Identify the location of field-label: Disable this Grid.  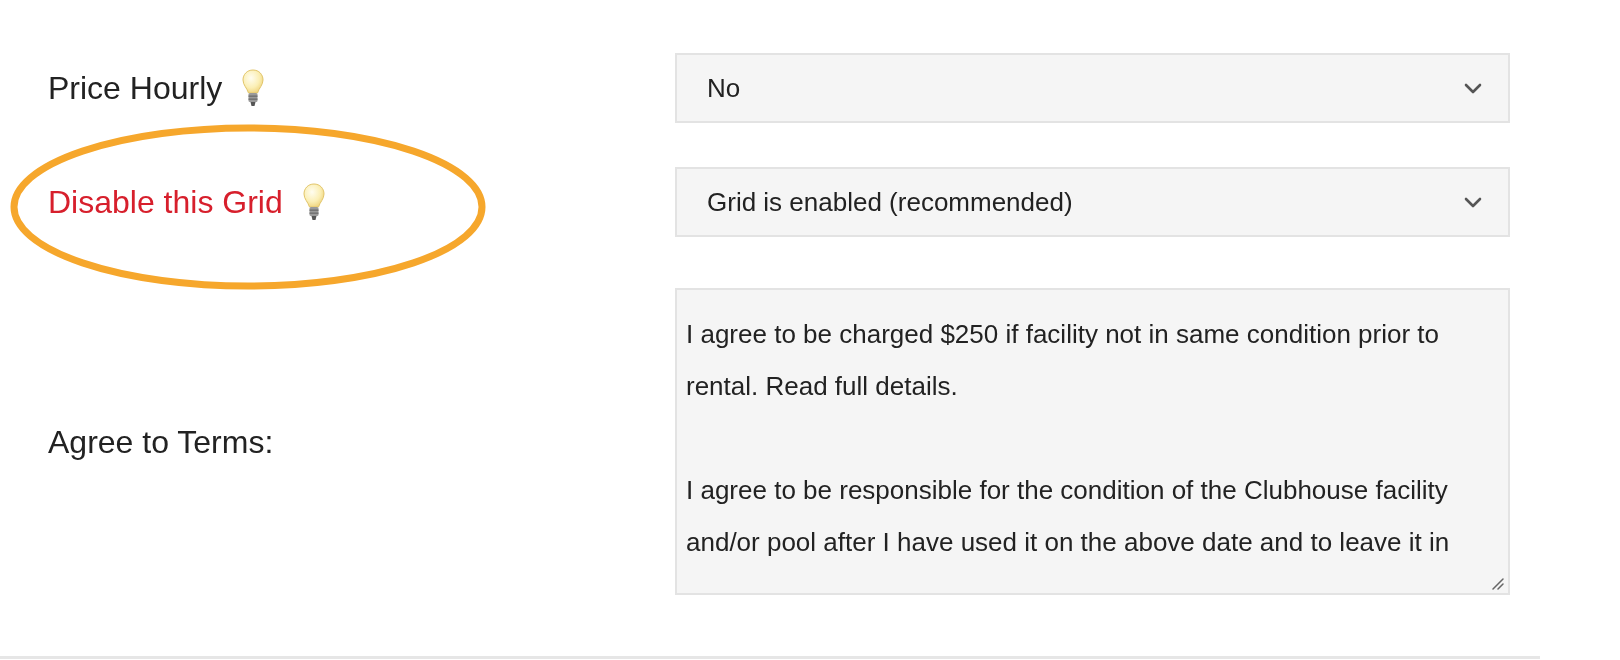
(165, 202).